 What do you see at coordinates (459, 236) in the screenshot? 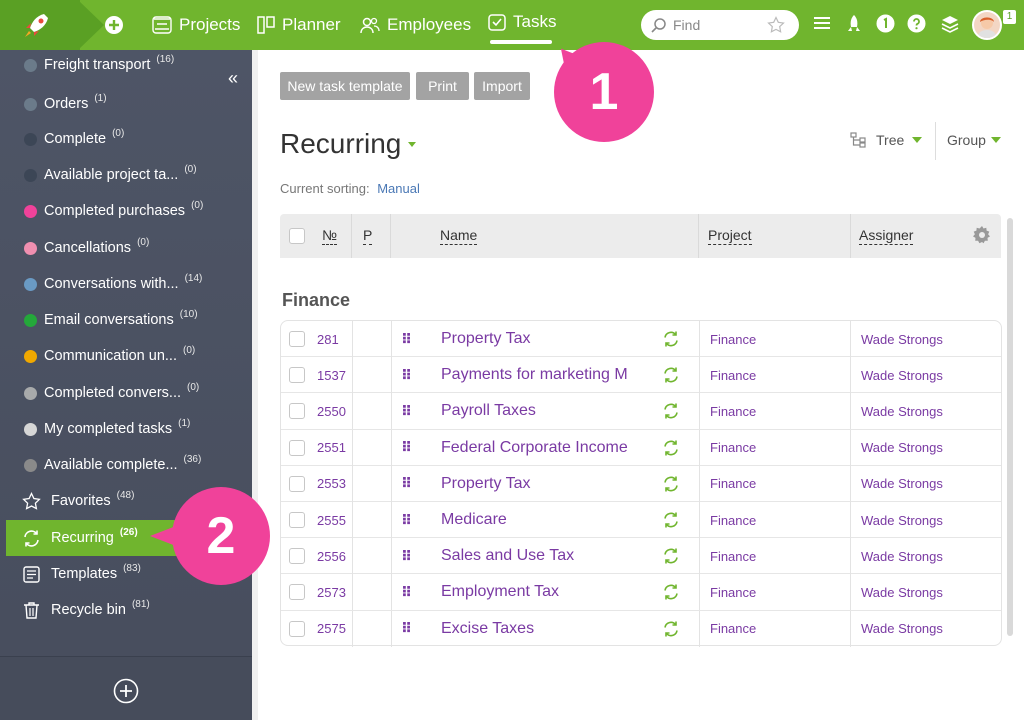
I see `column-name: Name` at bounding box center [459, 236].